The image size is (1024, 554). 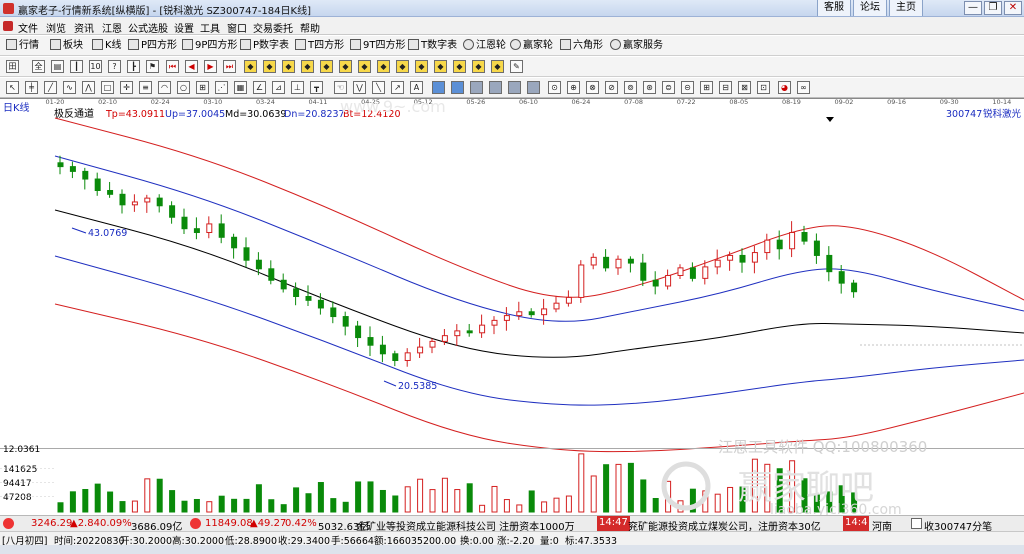 What do you see at coordinates (377, 46) in the screenshot?
I see `toolbar-9t-square: 9T四方形` at bounding box center [377, 46].